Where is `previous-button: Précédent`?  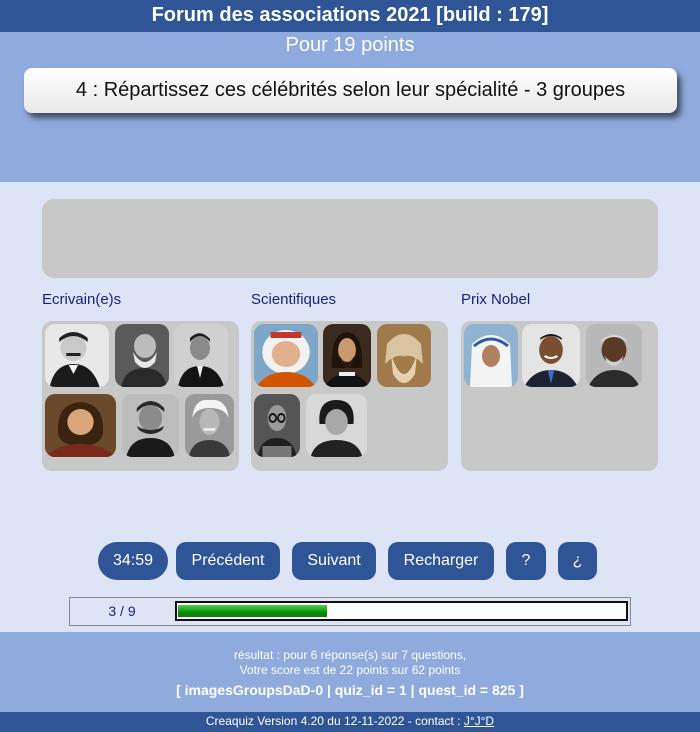
previous-button: Précédent is located at coordinates (228, 561).